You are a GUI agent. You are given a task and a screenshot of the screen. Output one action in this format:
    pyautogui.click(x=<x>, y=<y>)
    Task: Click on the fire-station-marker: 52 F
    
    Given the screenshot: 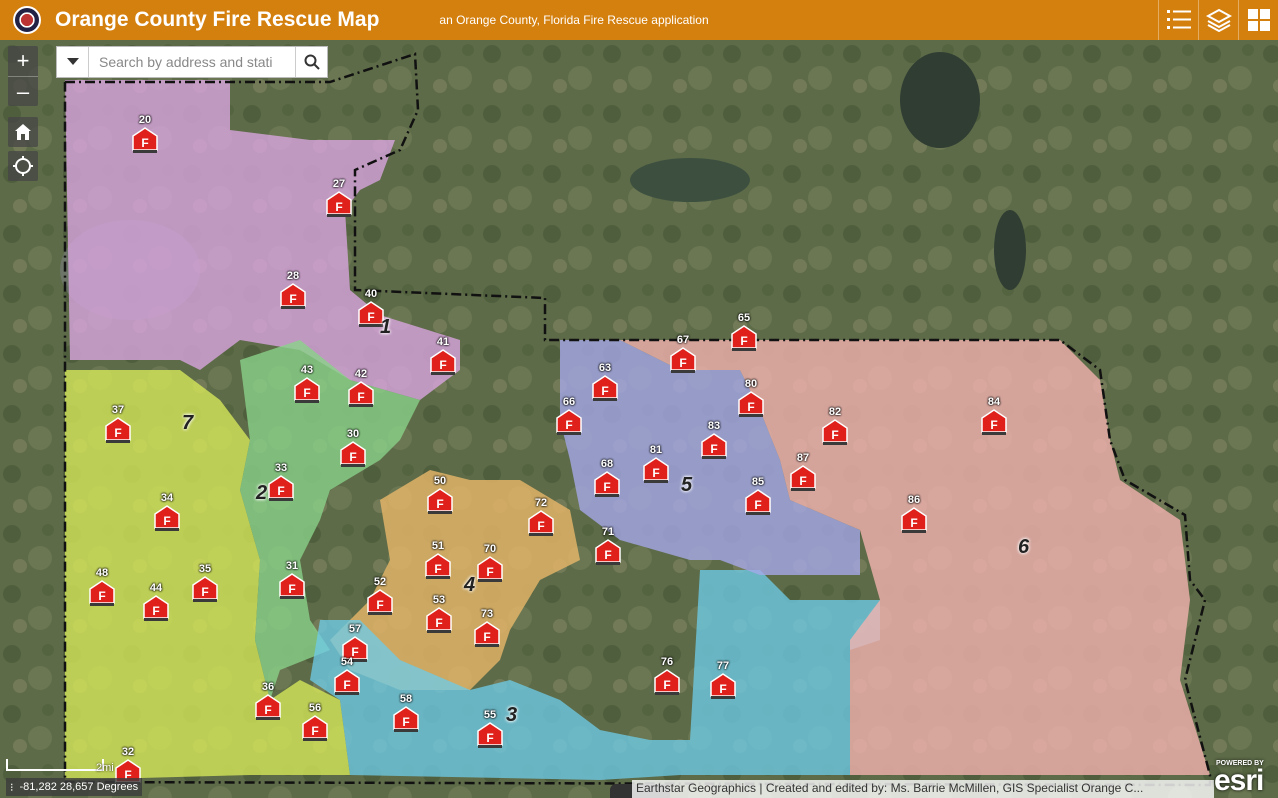 What is the action you would take?
    pyautogui.click(x=380, y=596)
    